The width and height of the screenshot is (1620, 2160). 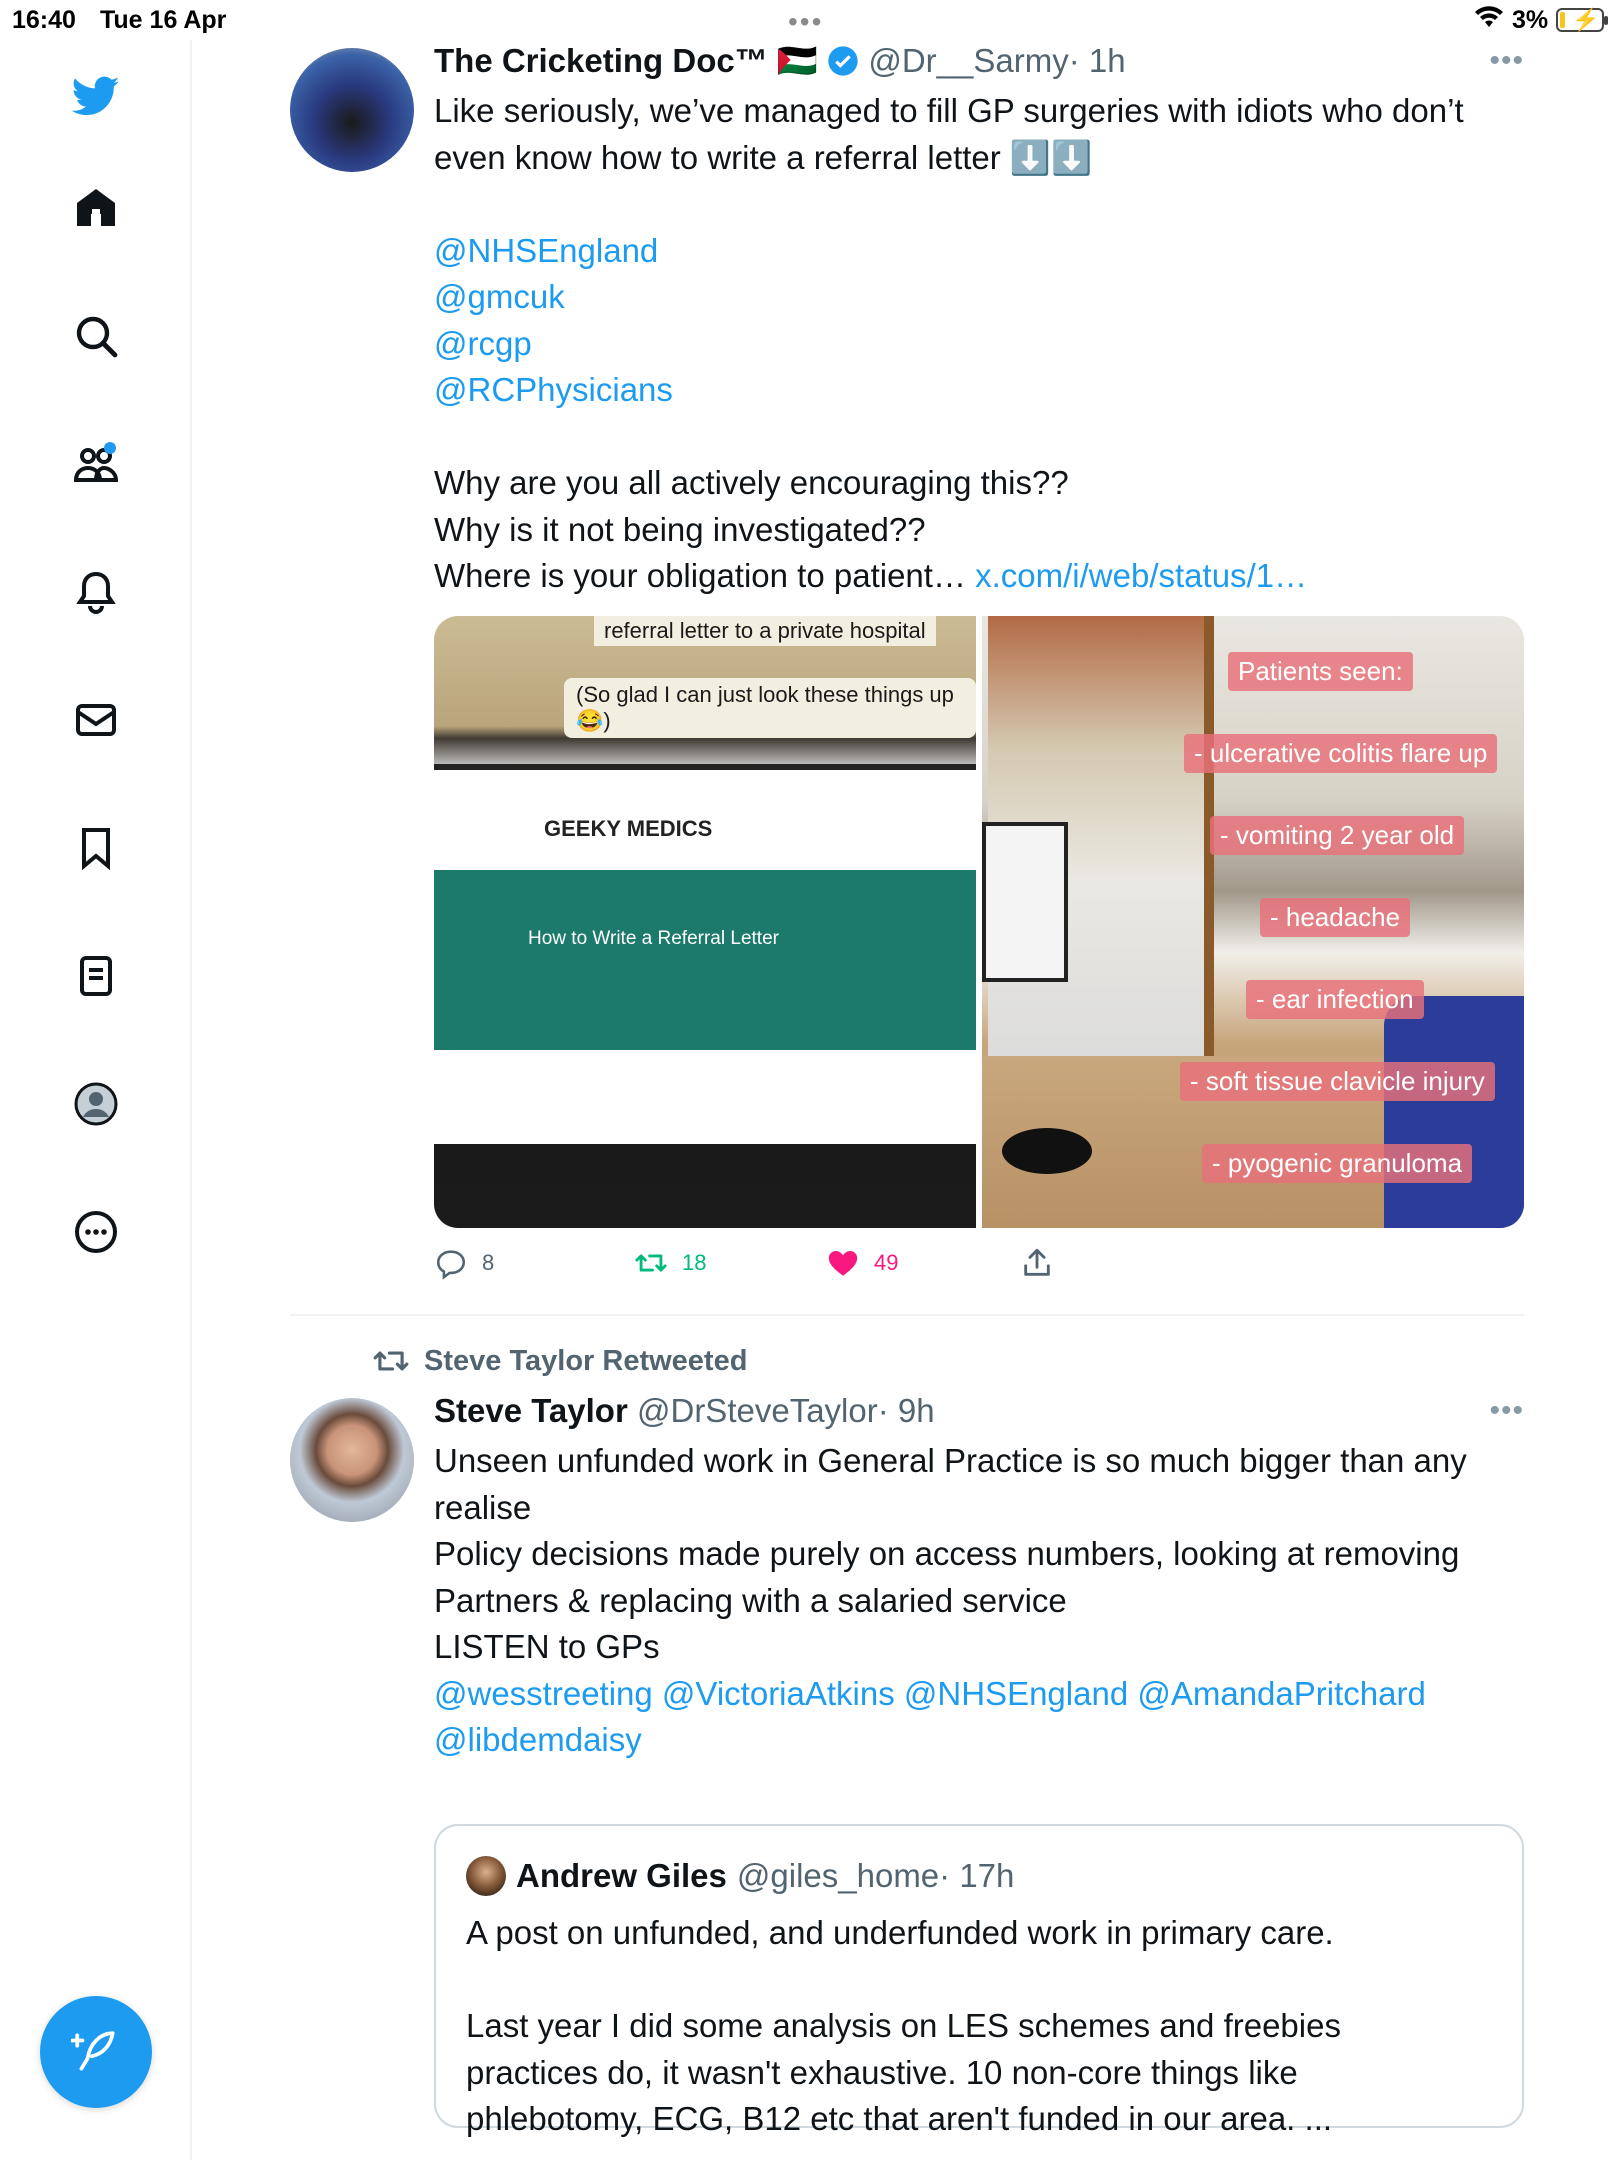 I want to click on wifi-icon, so click(x=1489, y=16).